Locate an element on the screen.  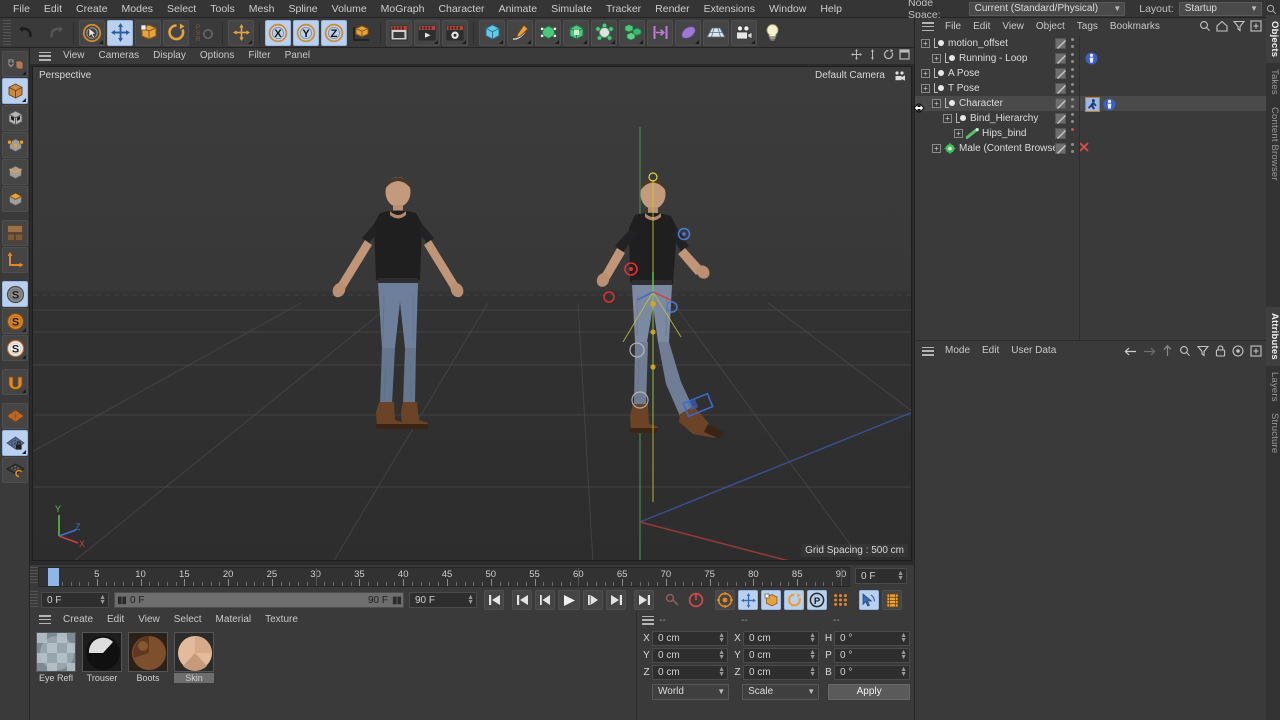
vertical-tab-attributes: Attributes is located at coordinates (1273, 336).